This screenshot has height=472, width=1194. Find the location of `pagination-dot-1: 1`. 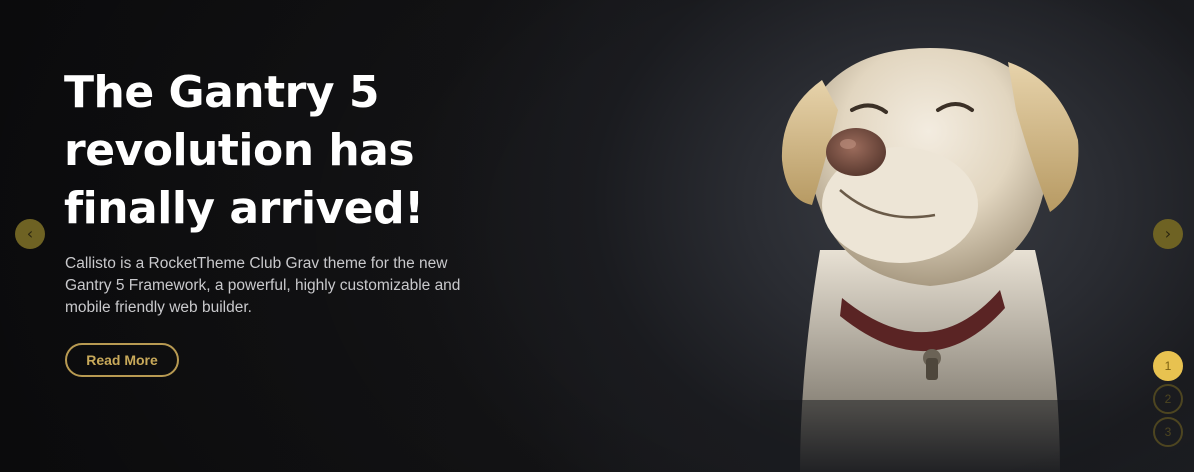

pagination-dot-1: 1 is located at coordinates (1168, 366).